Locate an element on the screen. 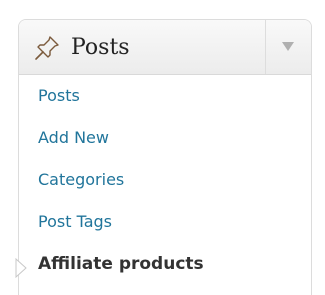 The height and width of the screenshot is (295, 325). submenu-item-post-tags: Post Tags is located at coordinates (165, 222).